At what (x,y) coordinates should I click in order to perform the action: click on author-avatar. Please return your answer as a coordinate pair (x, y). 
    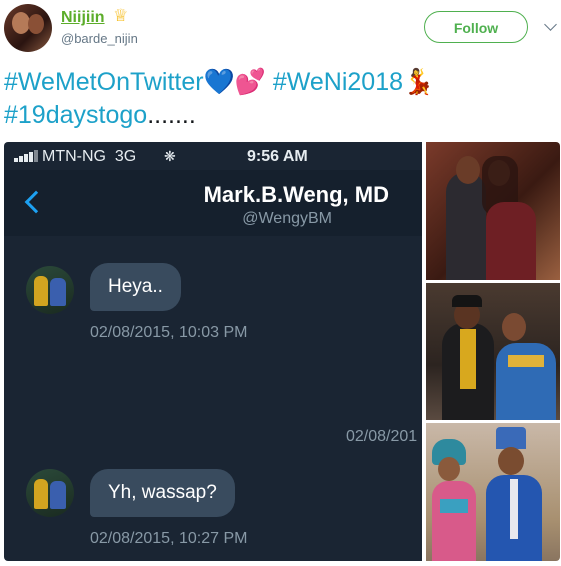
    Looking at the image, I should click on (28, 28).